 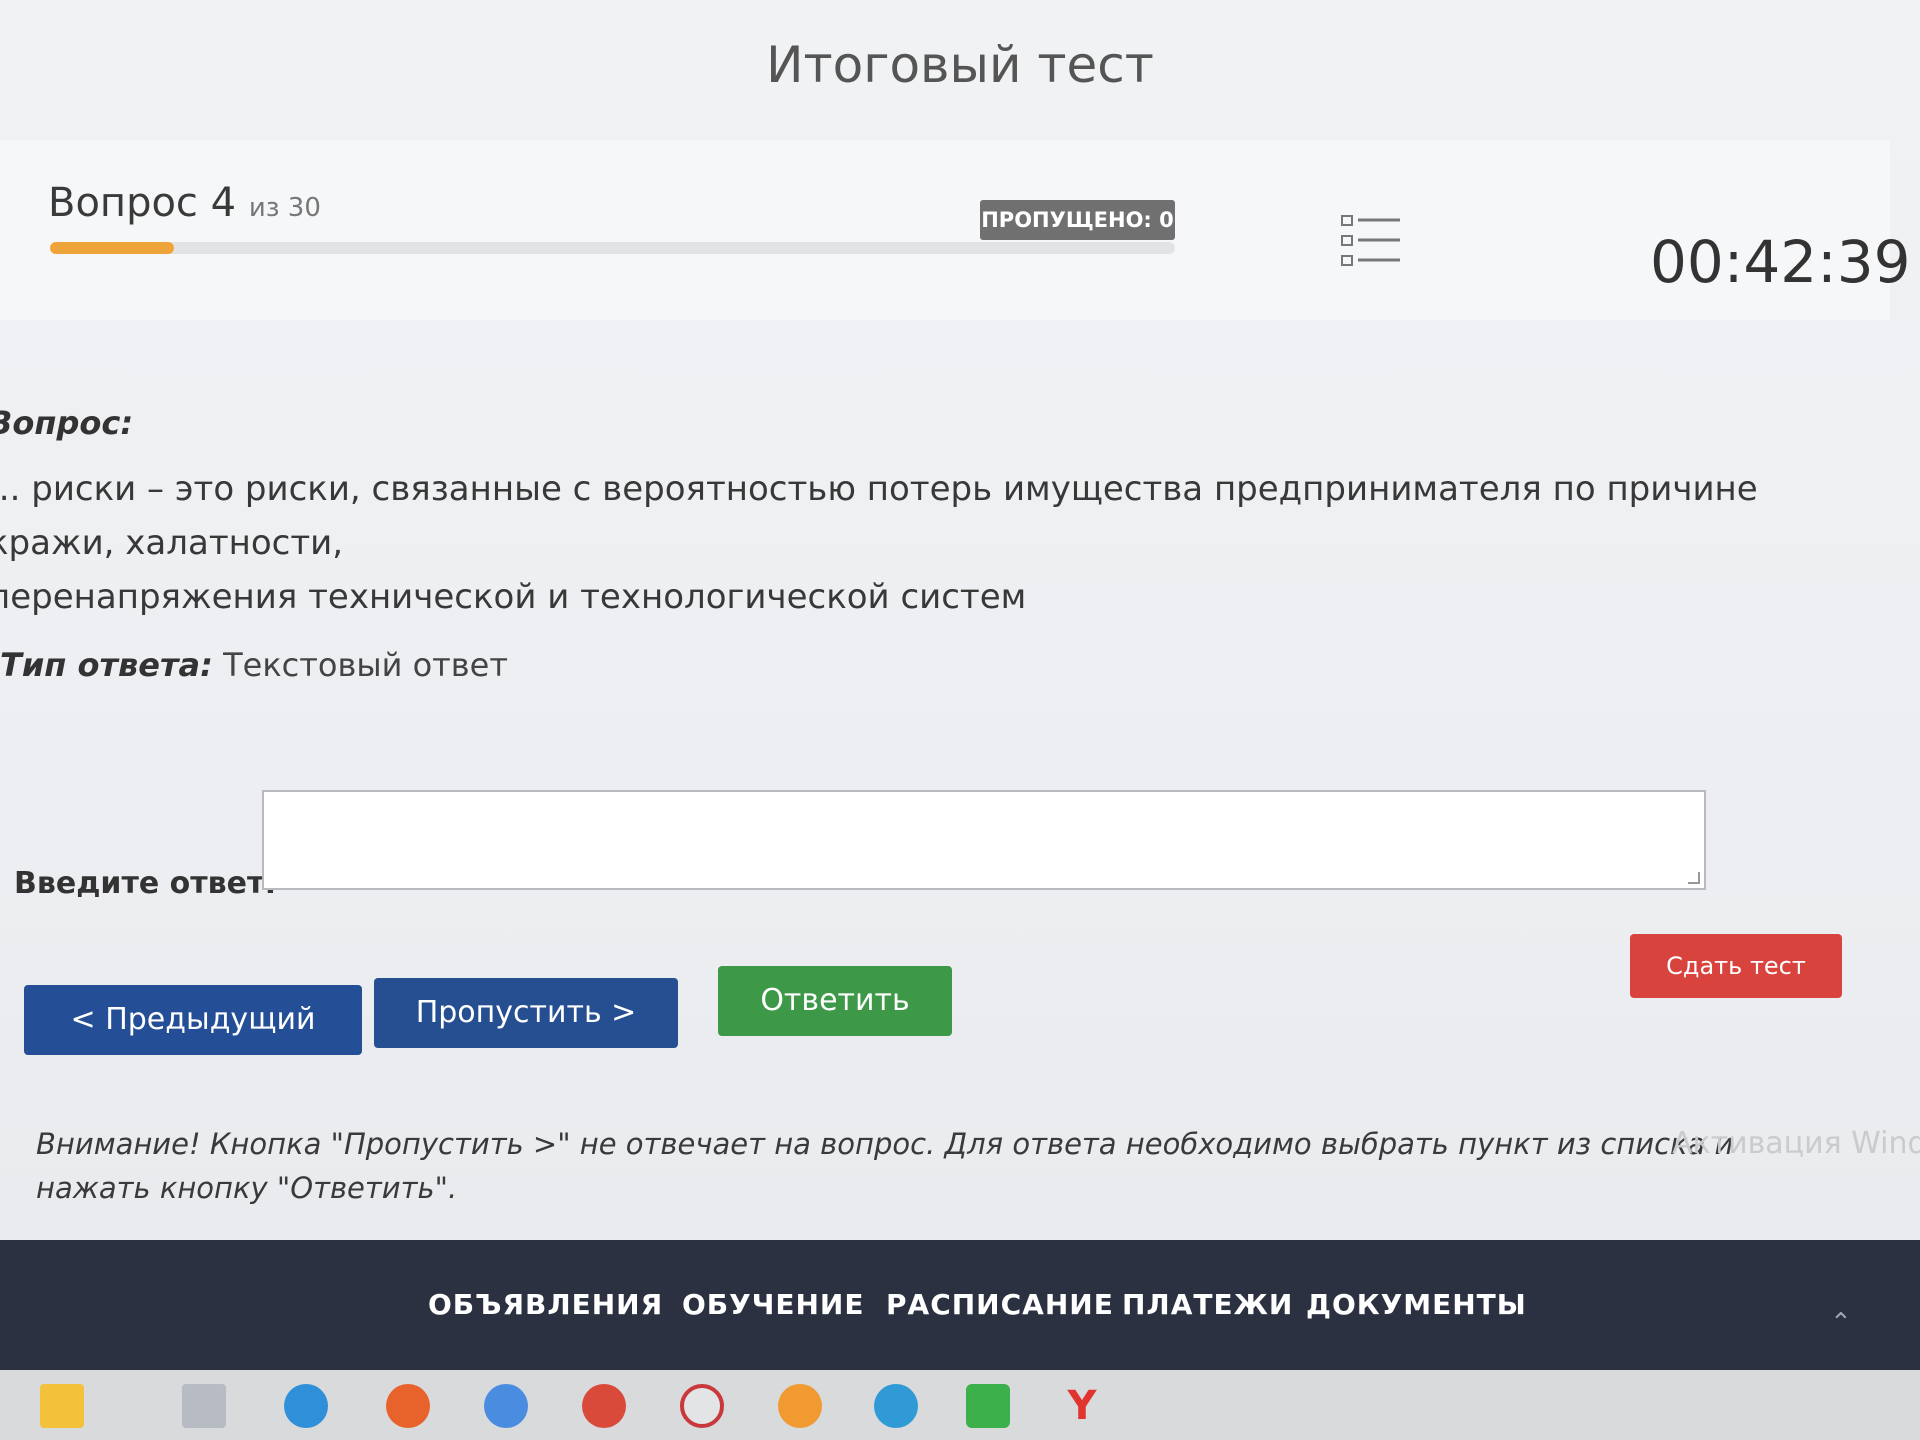 What do you see at coordinates (800, 1406) in the screenshot?
I see `mail-icon` at bounding box center [800, 1406].